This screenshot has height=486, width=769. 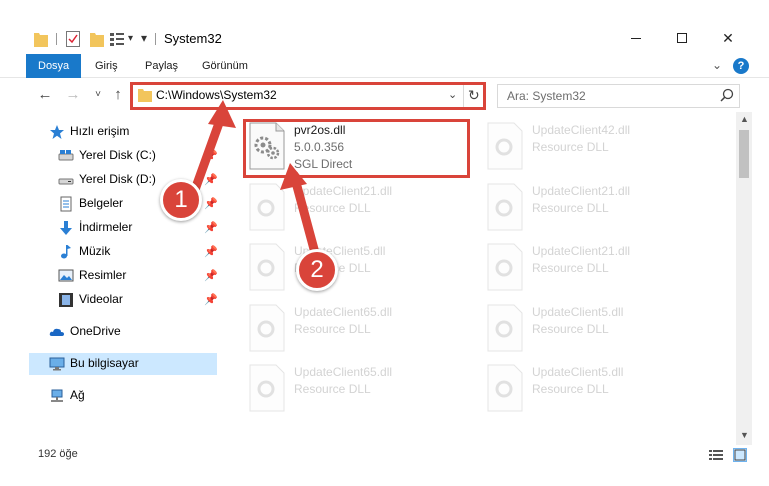 I want to click on scroll-down-icon: ▼, so click(x=744, y=435).